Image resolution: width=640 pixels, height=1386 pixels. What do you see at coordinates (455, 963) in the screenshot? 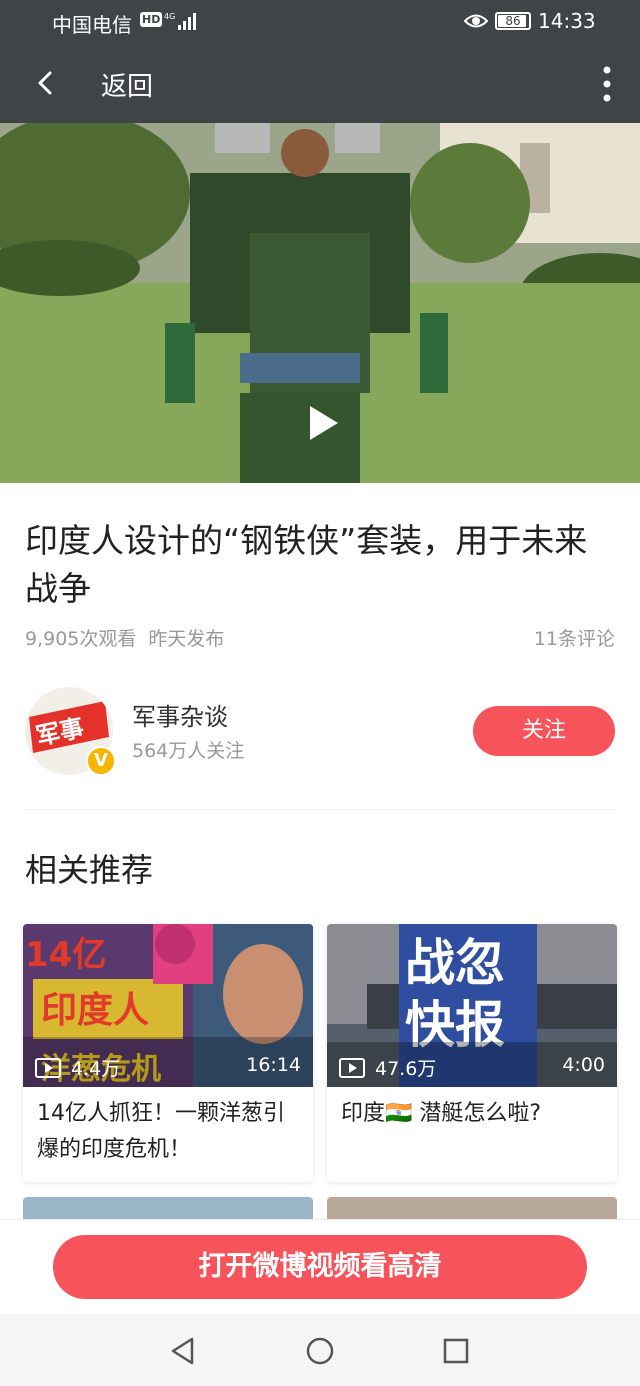
I see `svg-text: 战忽` at bounding box center [455, 963].